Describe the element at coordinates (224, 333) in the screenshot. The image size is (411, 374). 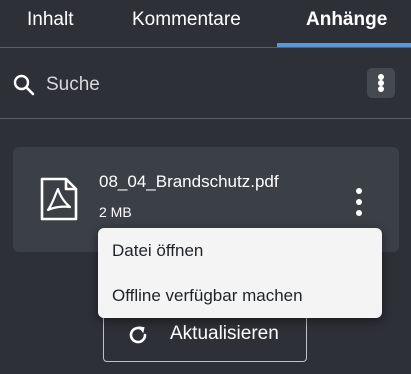
I see `refresh-label: Aktualisieren` at that location.